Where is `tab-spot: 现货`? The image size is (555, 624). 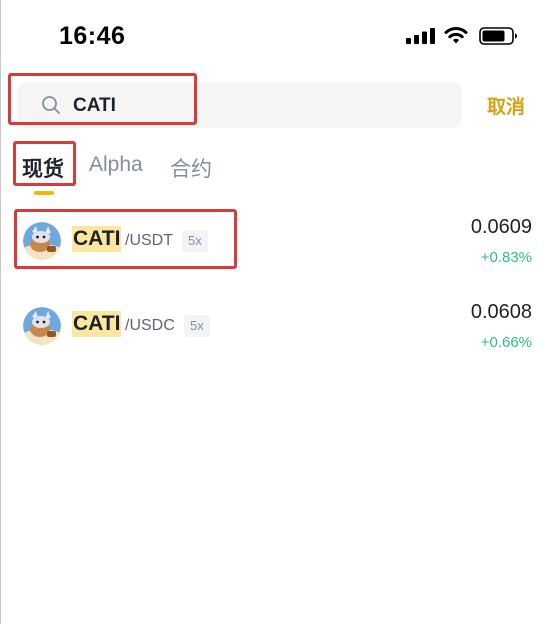 tab-spot: 现货 is located at coordinates (43, 168).